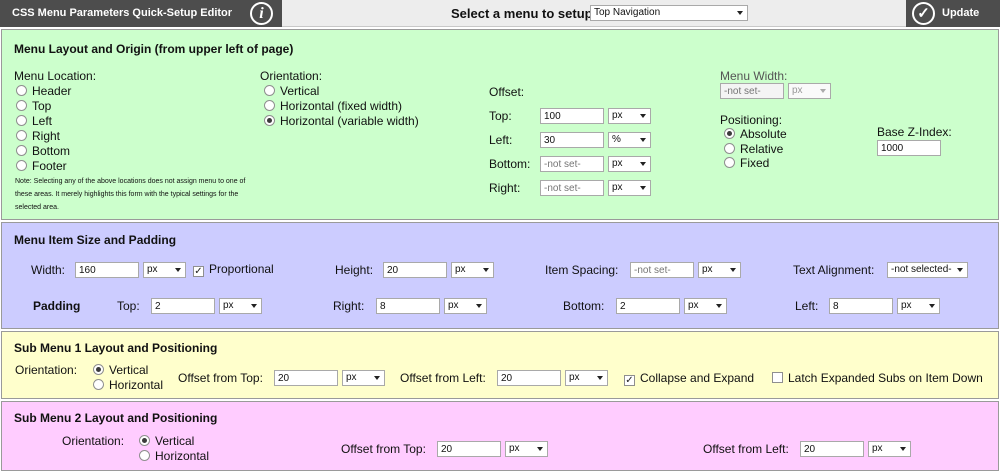 The width and height of the screenshot is (1000, 473). I want to click on sub1-horizontal-radio: Horizontal, so click(128, 385).